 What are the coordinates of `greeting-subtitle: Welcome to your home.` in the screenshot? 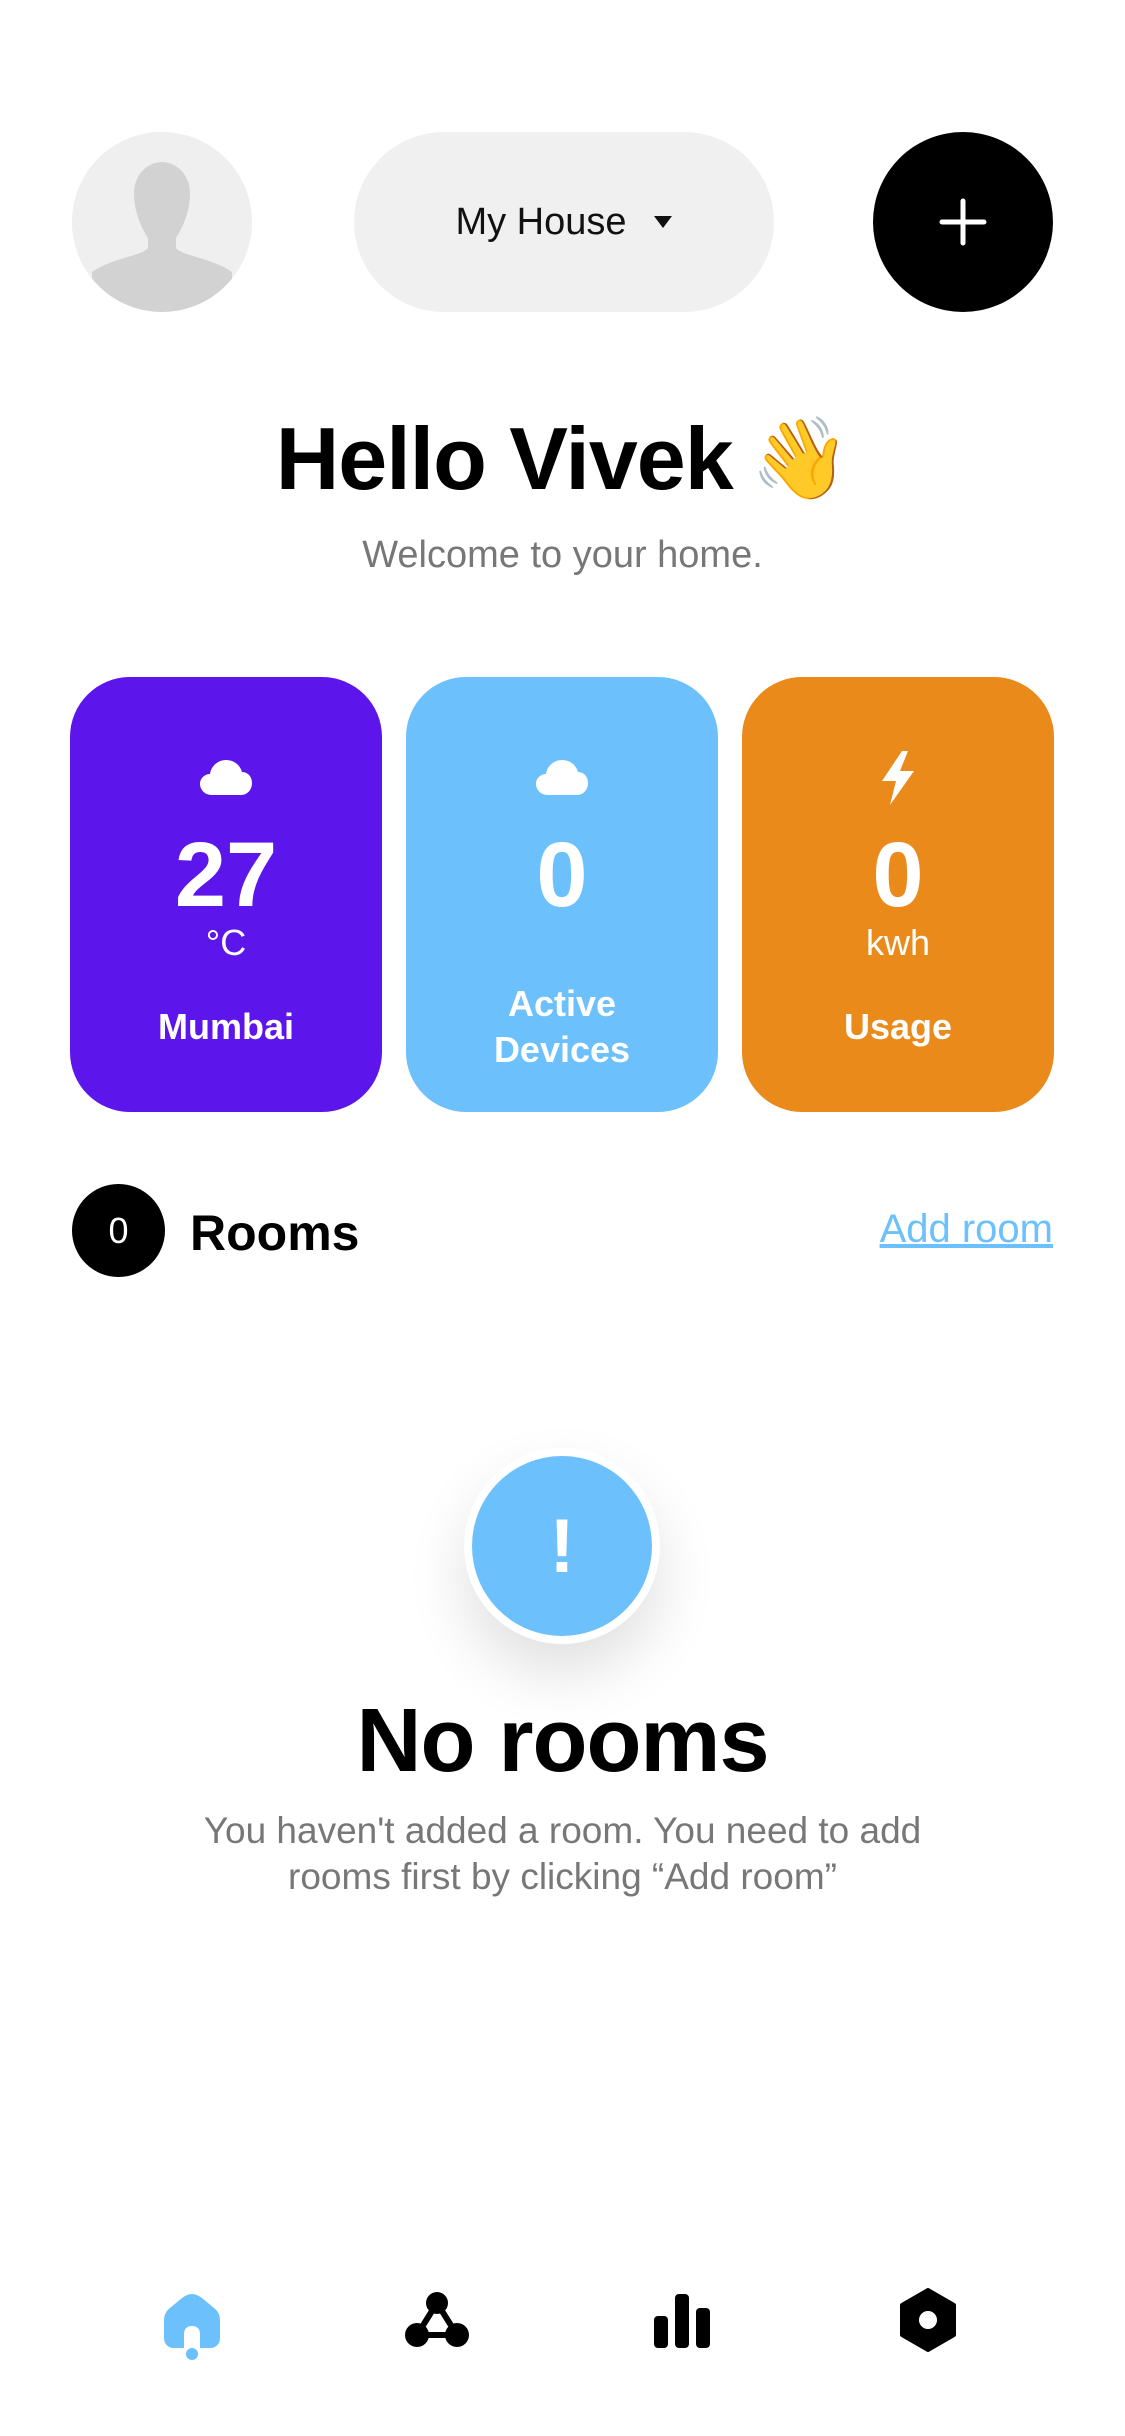 It's located at (562, 555).